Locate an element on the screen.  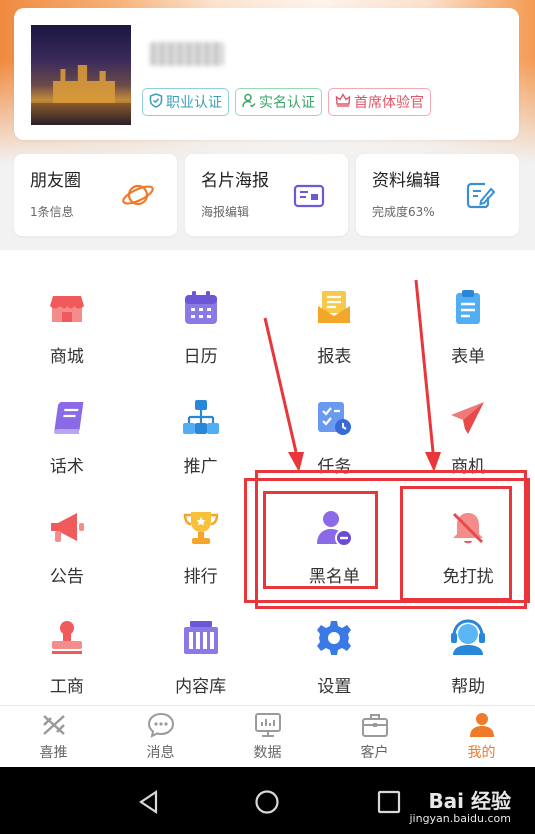
watermark-brand: Bai 经验 is located at coordinates (469, 801).